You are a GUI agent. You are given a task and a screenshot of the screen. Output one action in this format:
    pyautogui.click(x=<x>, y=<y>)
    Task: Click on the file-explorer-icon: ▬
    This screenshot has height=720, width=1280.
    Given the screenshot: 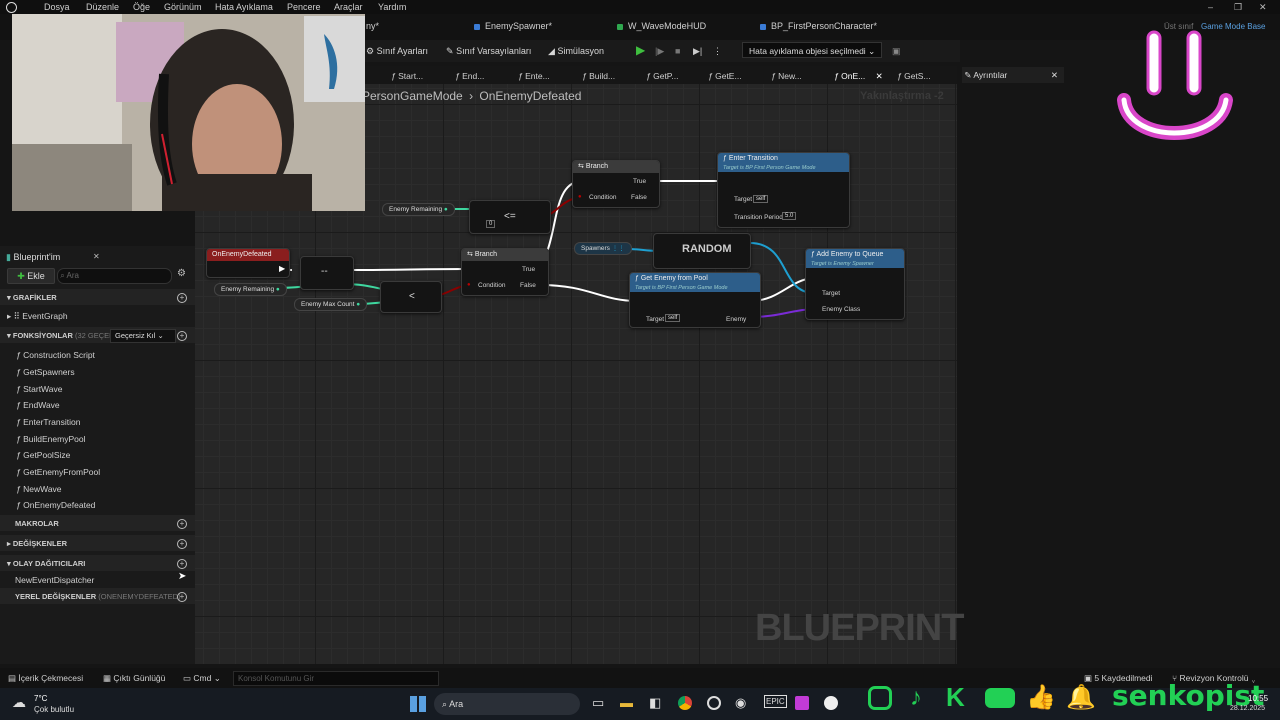 What is the action you would take?
    pyautogui.click(x=626, y=702)
    